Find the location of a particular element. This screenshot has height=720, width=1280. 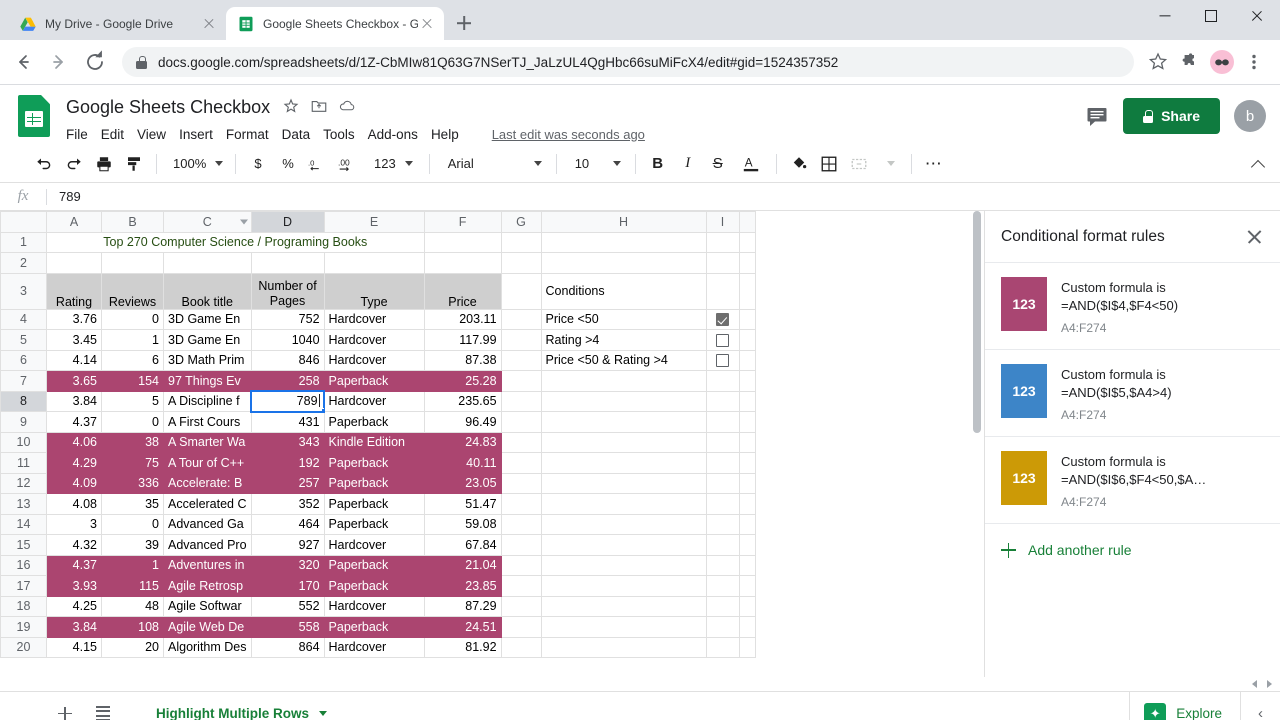

cell-type-6: Hardcover is located at coordinates (374, 360).